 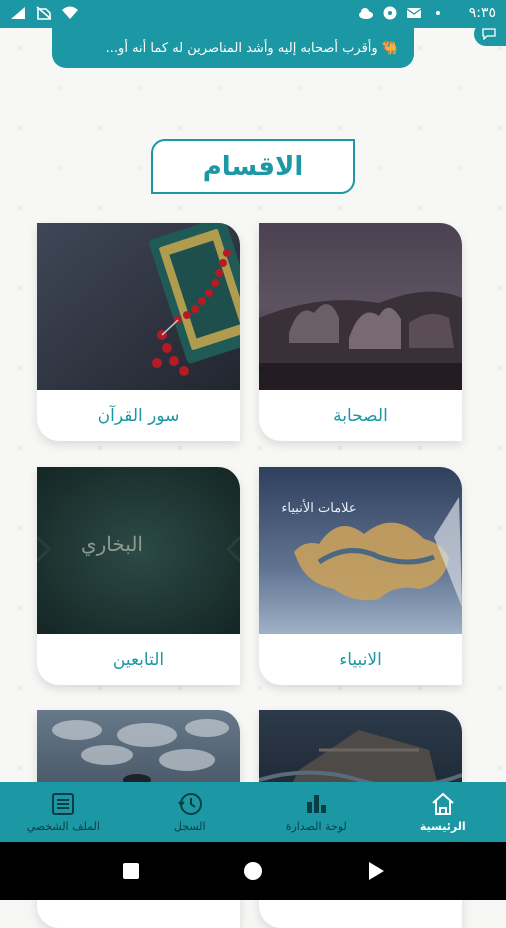 I want to click on category-card-sahaba: الصحابة, so click(x=360, y=332).